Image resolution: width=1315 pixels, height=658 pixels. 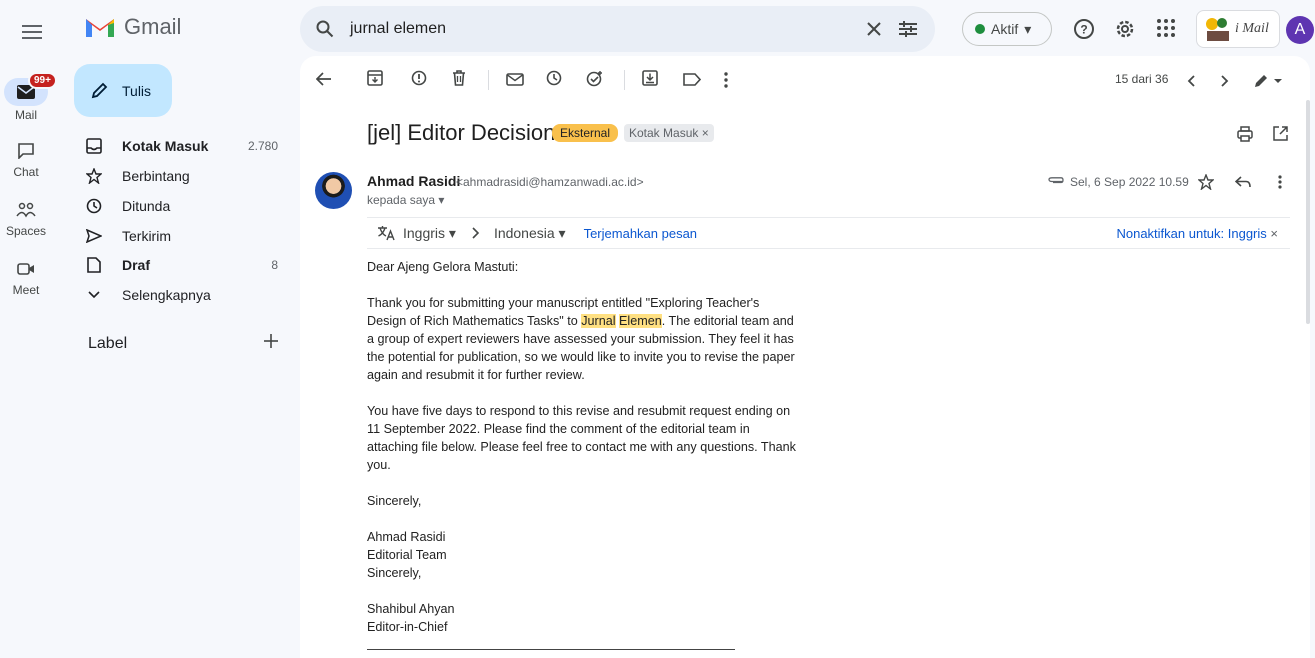 What do you see at coordinates (1129, 182) in the screenshot?
I see `email-date: Sel, 6 Sep 2022 10.59` at bounding box center [1129, 182].